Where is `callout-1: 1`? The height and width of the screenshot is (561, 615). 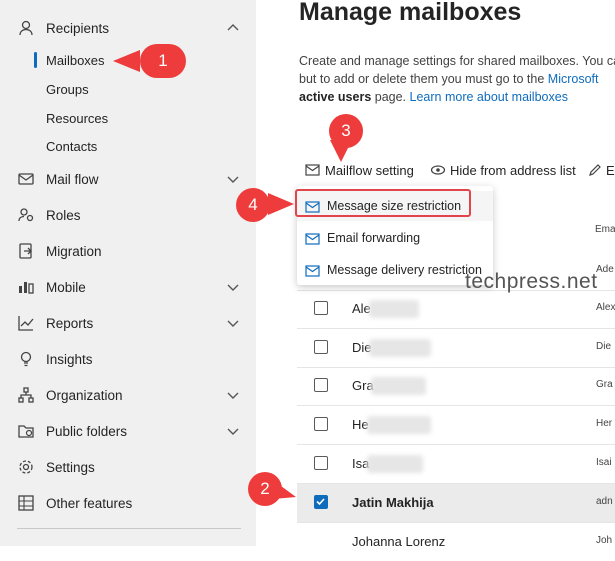
callout-1: 1 is located at coordinates (163, 61).